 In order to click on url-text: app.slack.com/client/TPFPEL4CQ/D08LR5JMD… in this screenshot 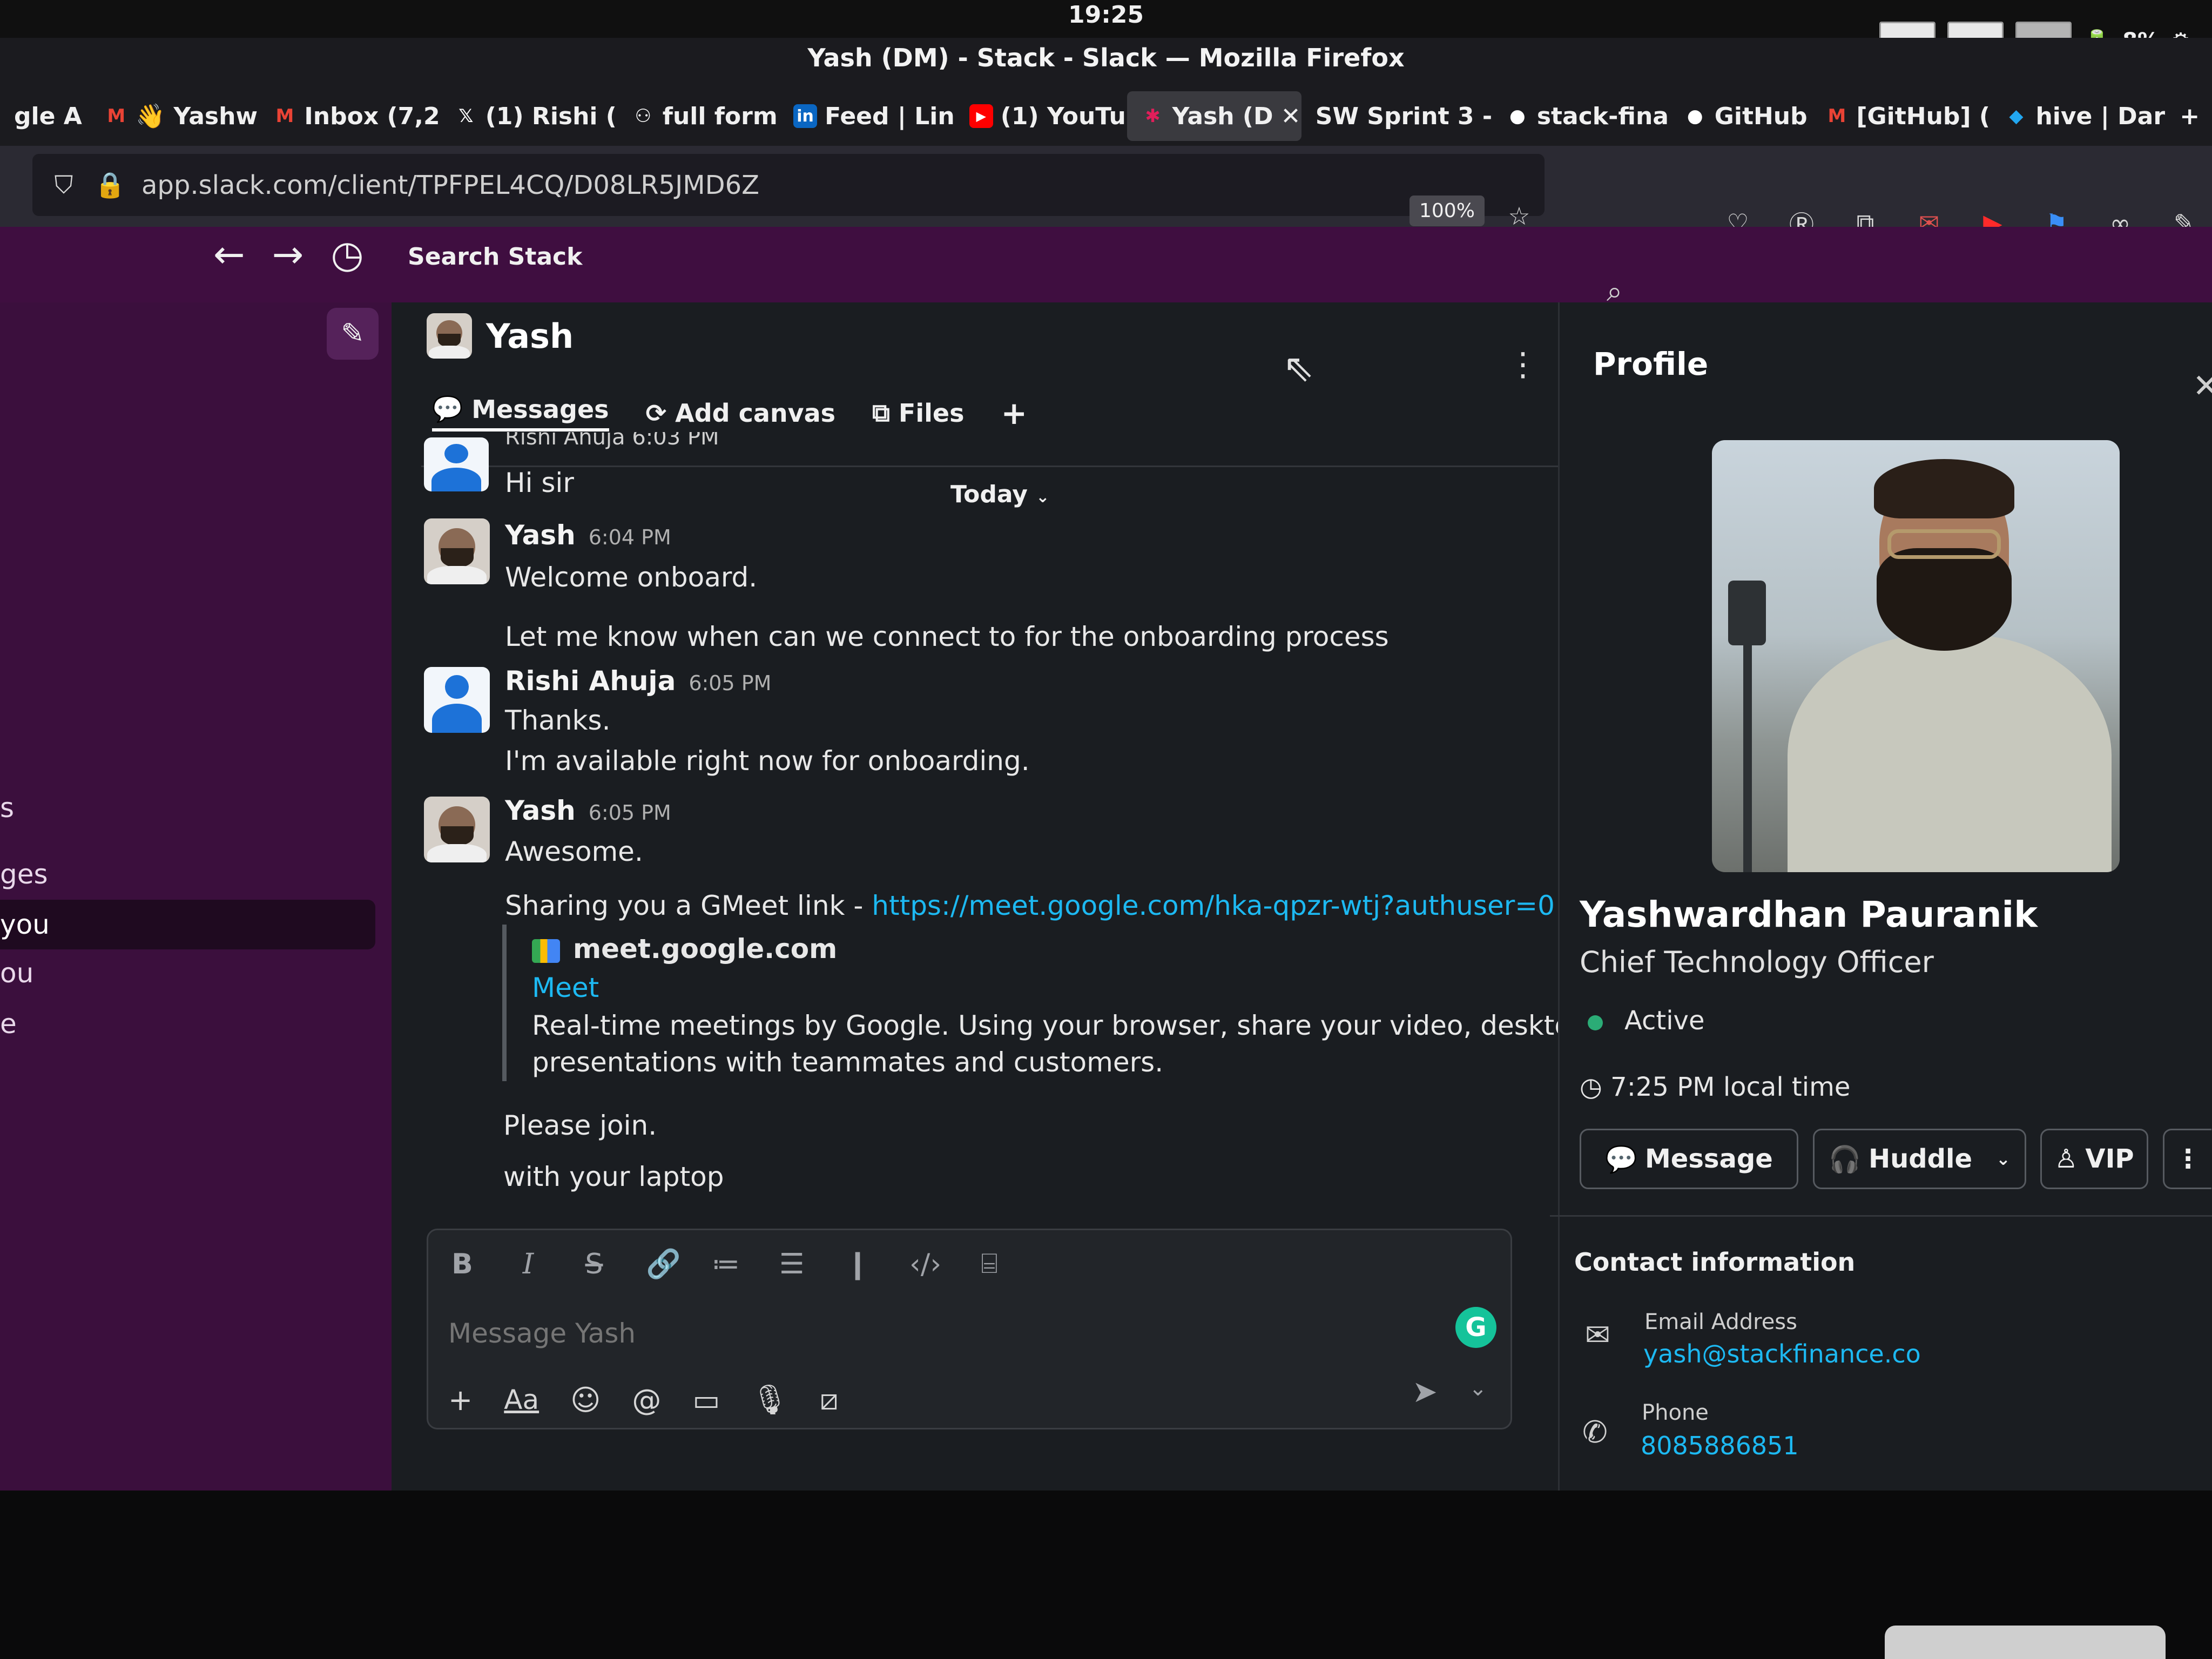, I will do `click(450, 185)`.